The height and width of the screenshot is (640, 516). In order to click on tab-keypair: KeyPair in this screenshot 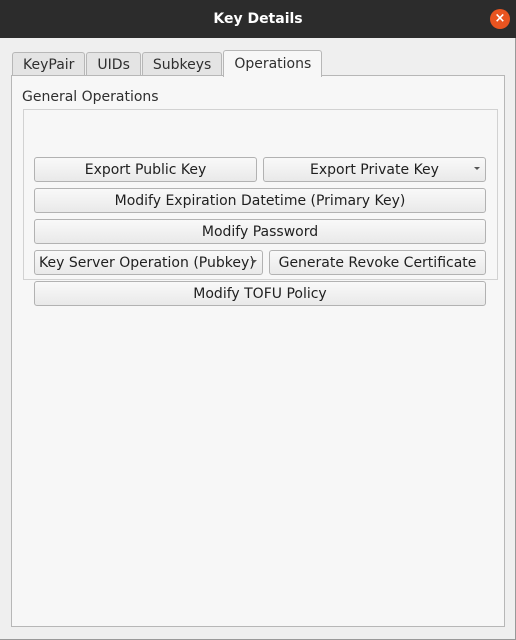, I will do `click(49, 64)`.